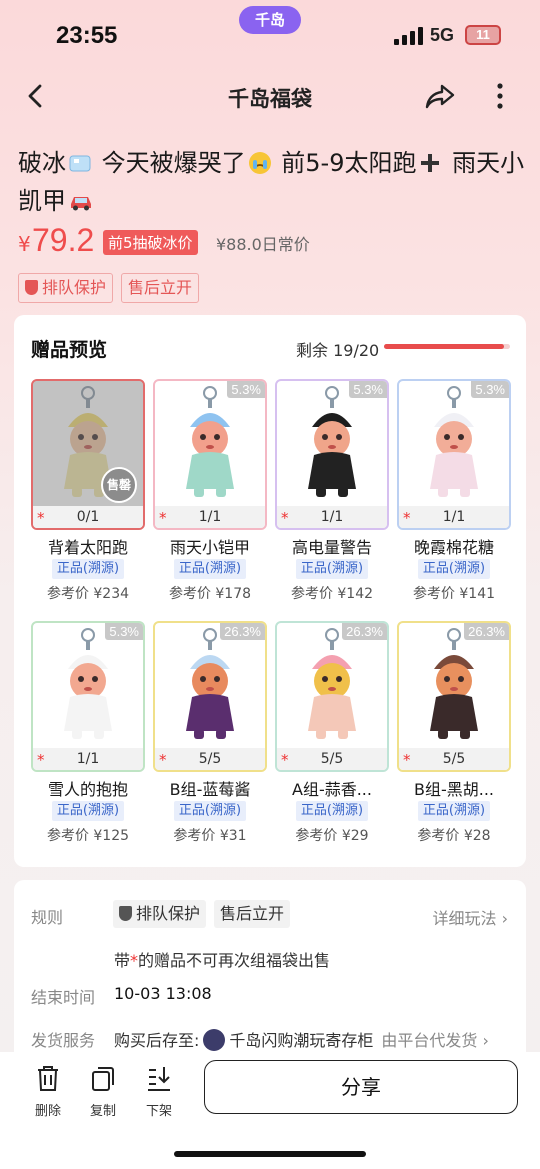 The width and height of the screenshot is (540, 1169). What do you see at coordinates (483, 35) in the screenshot?
I see `battery-icon: 11` at bounding box center [483, 35].